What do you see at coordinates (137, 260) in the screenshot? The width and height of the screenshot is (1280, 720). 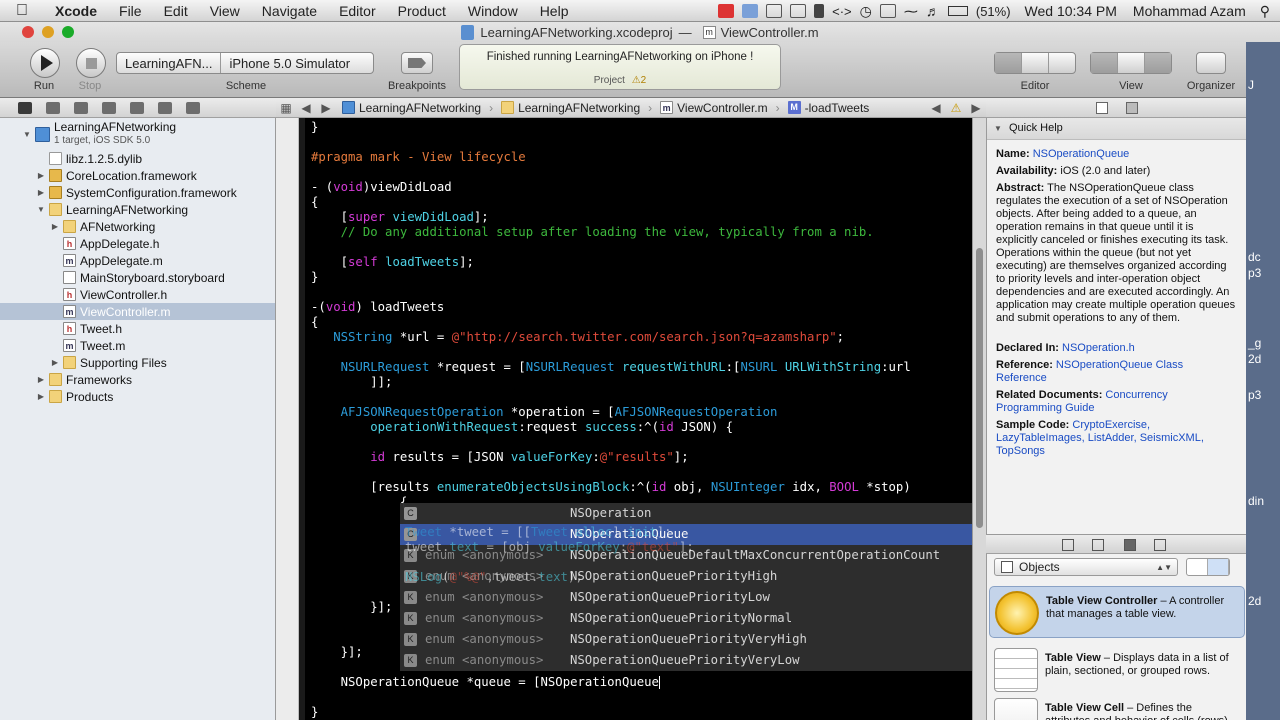 I see `navigator-item: m AppDelegate.m` at bounding box center [137, 260].